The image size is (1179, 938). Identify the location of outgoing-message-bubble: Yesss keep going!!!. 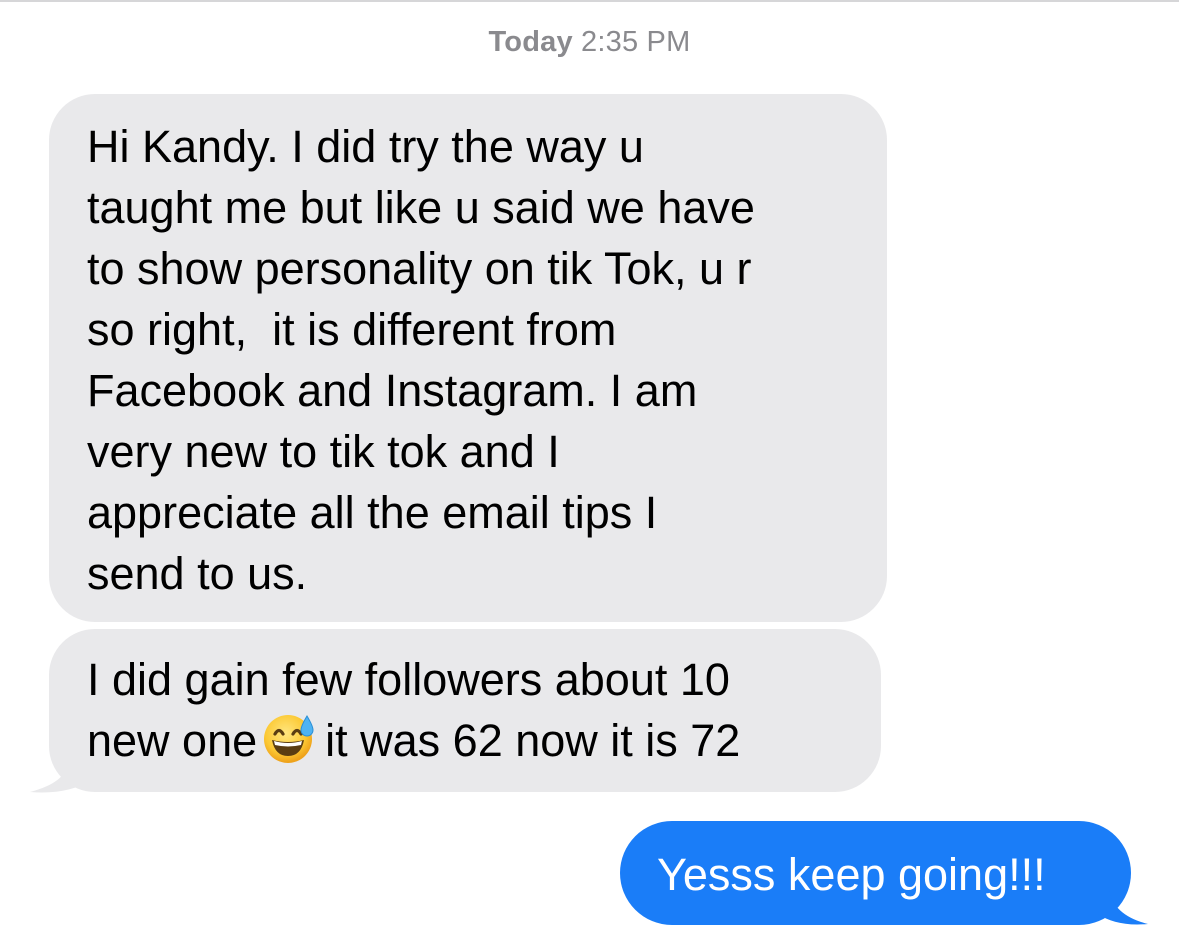
(875, 873).